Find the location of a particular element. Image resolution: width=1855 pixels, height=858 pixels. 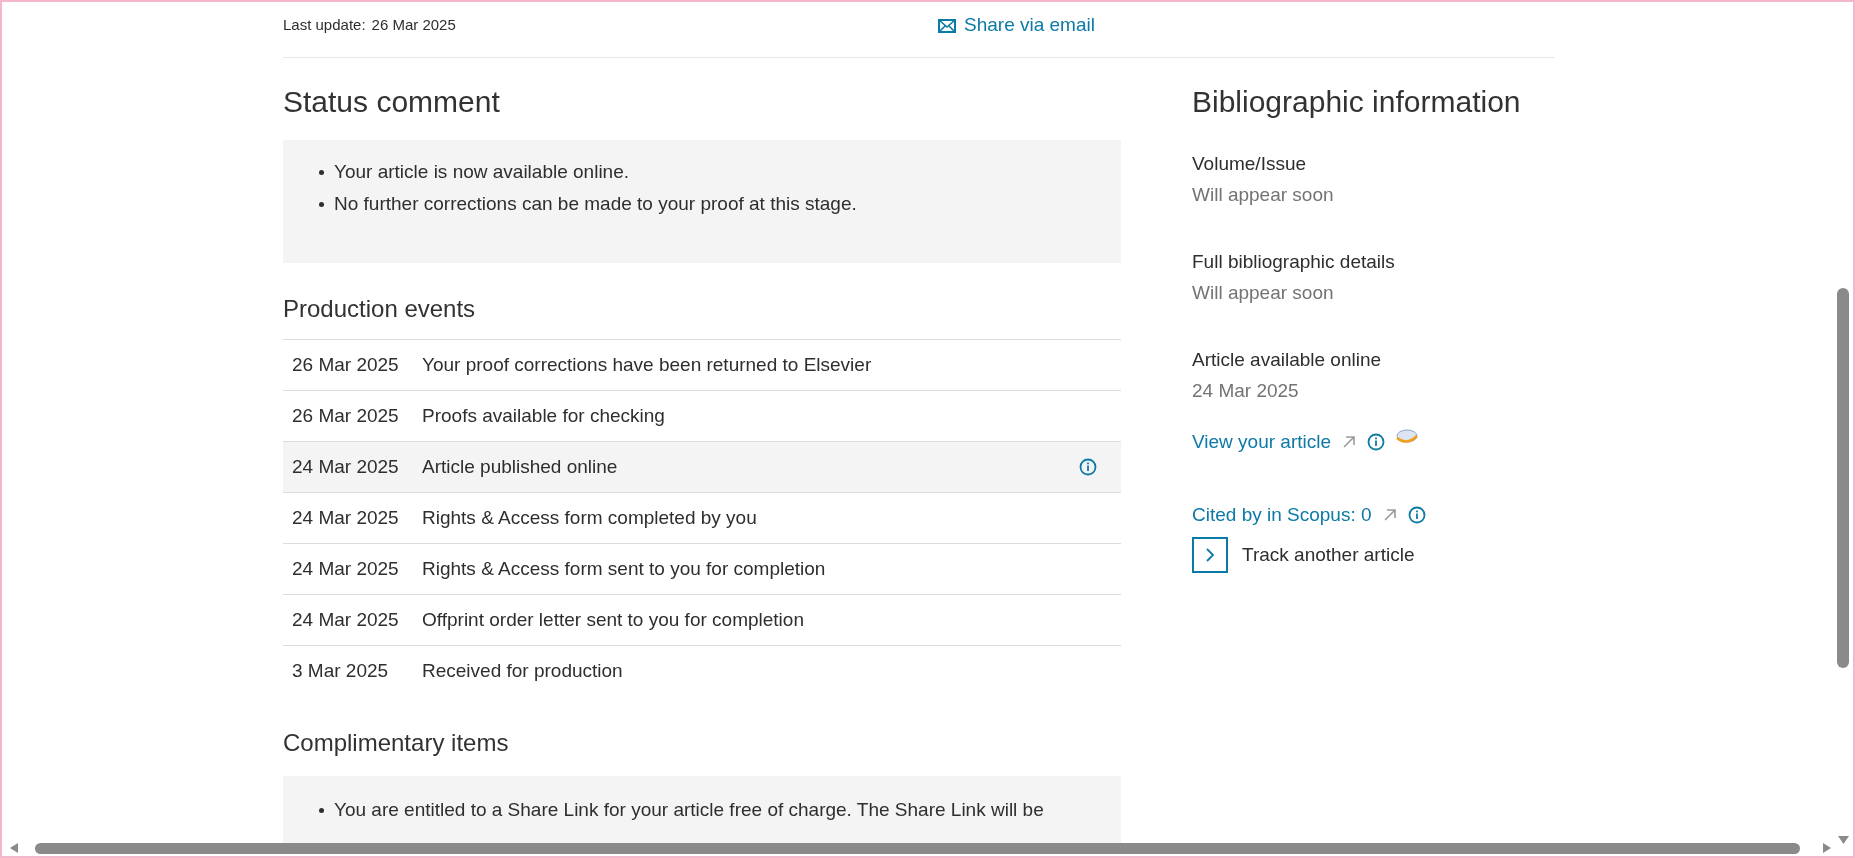

share-email-link: Share via email is located at coordinates (1016, 25).